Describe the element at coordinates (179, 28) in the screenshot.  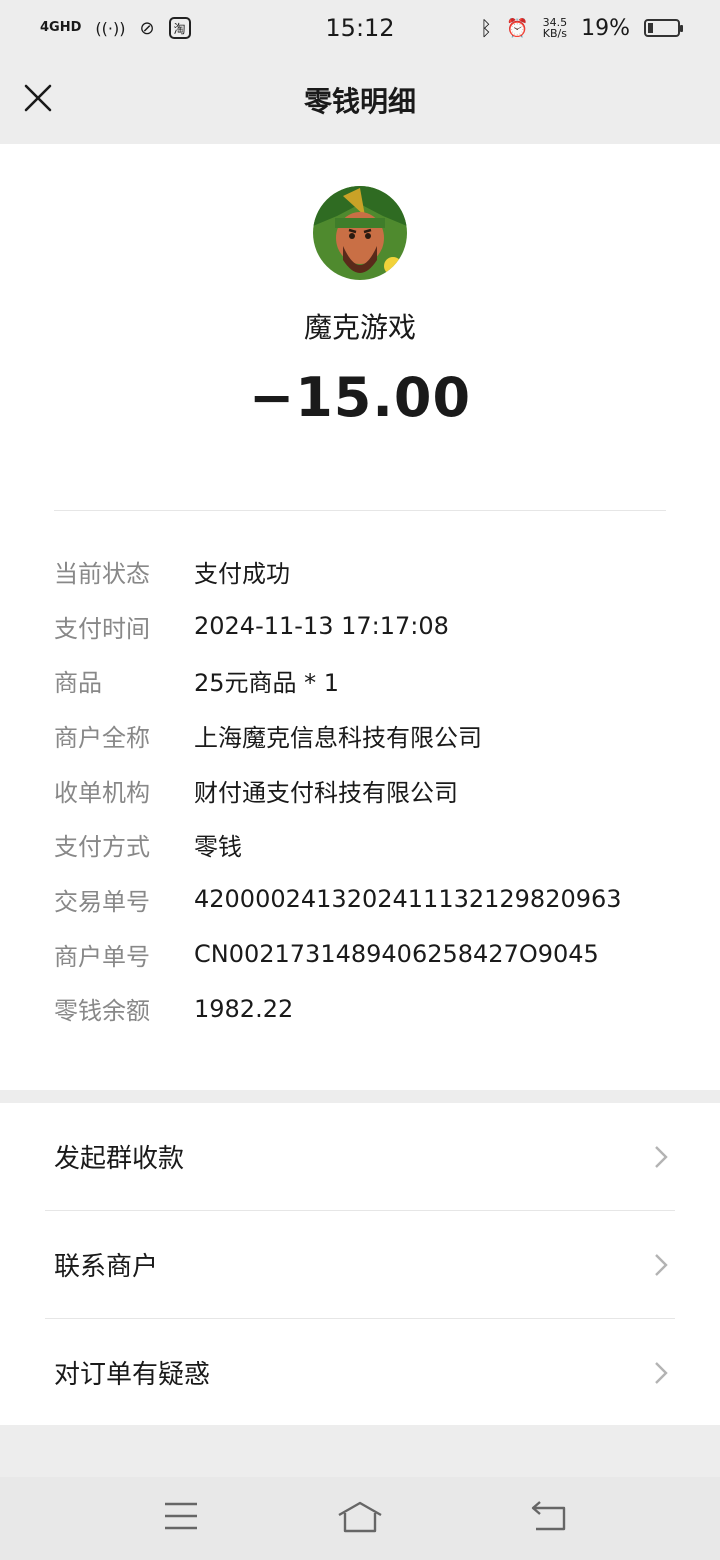
I see `taobao-notification-icon: 淘` at that location.